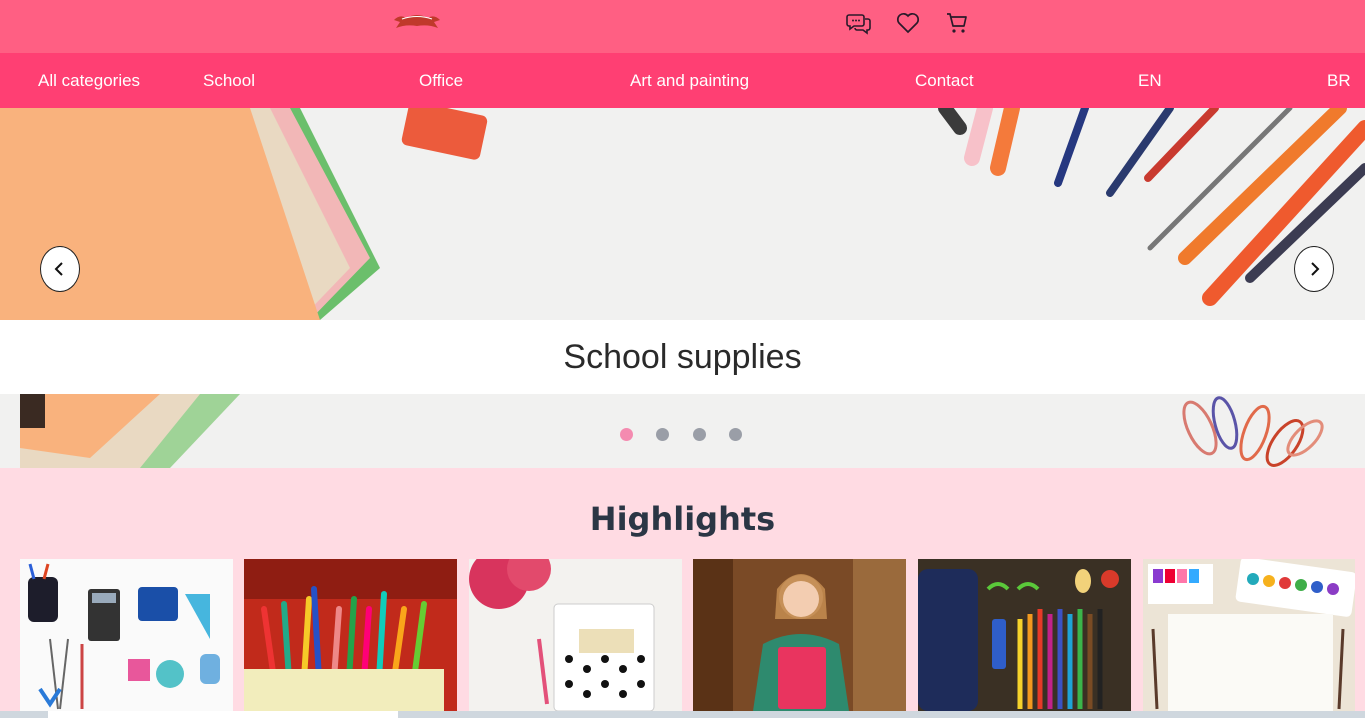  What do you see at coordinates (859, 23) in the screenshot?
I see `chat-icon` at bounding box center [859, 23].